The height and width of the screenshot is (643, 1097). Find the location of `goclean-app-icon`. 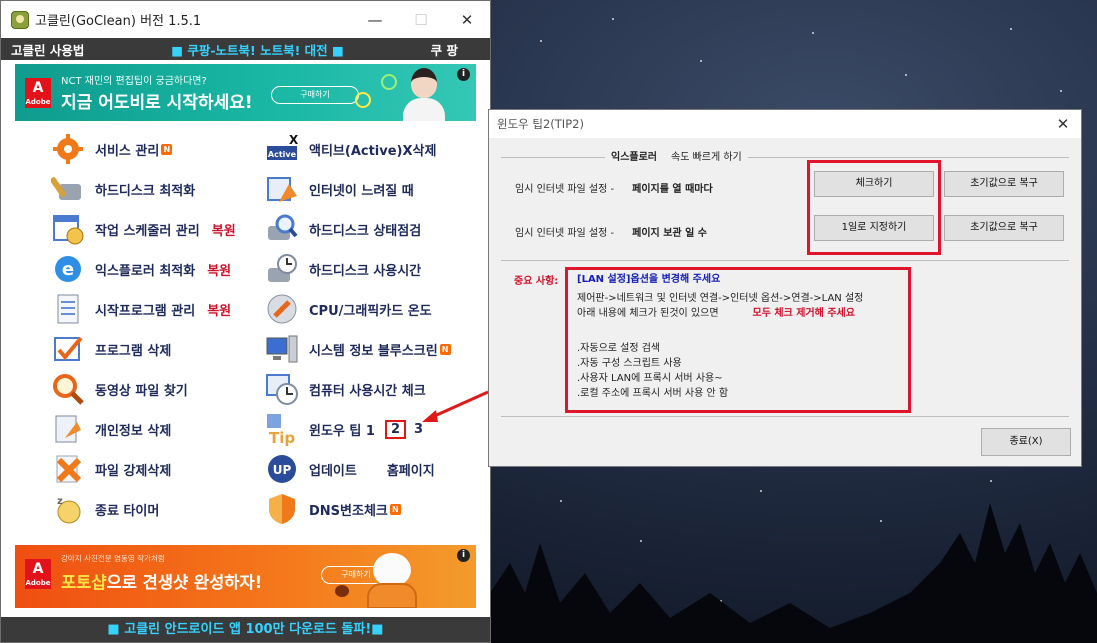

goclean-app-icon is located at coordinates (20, 19).